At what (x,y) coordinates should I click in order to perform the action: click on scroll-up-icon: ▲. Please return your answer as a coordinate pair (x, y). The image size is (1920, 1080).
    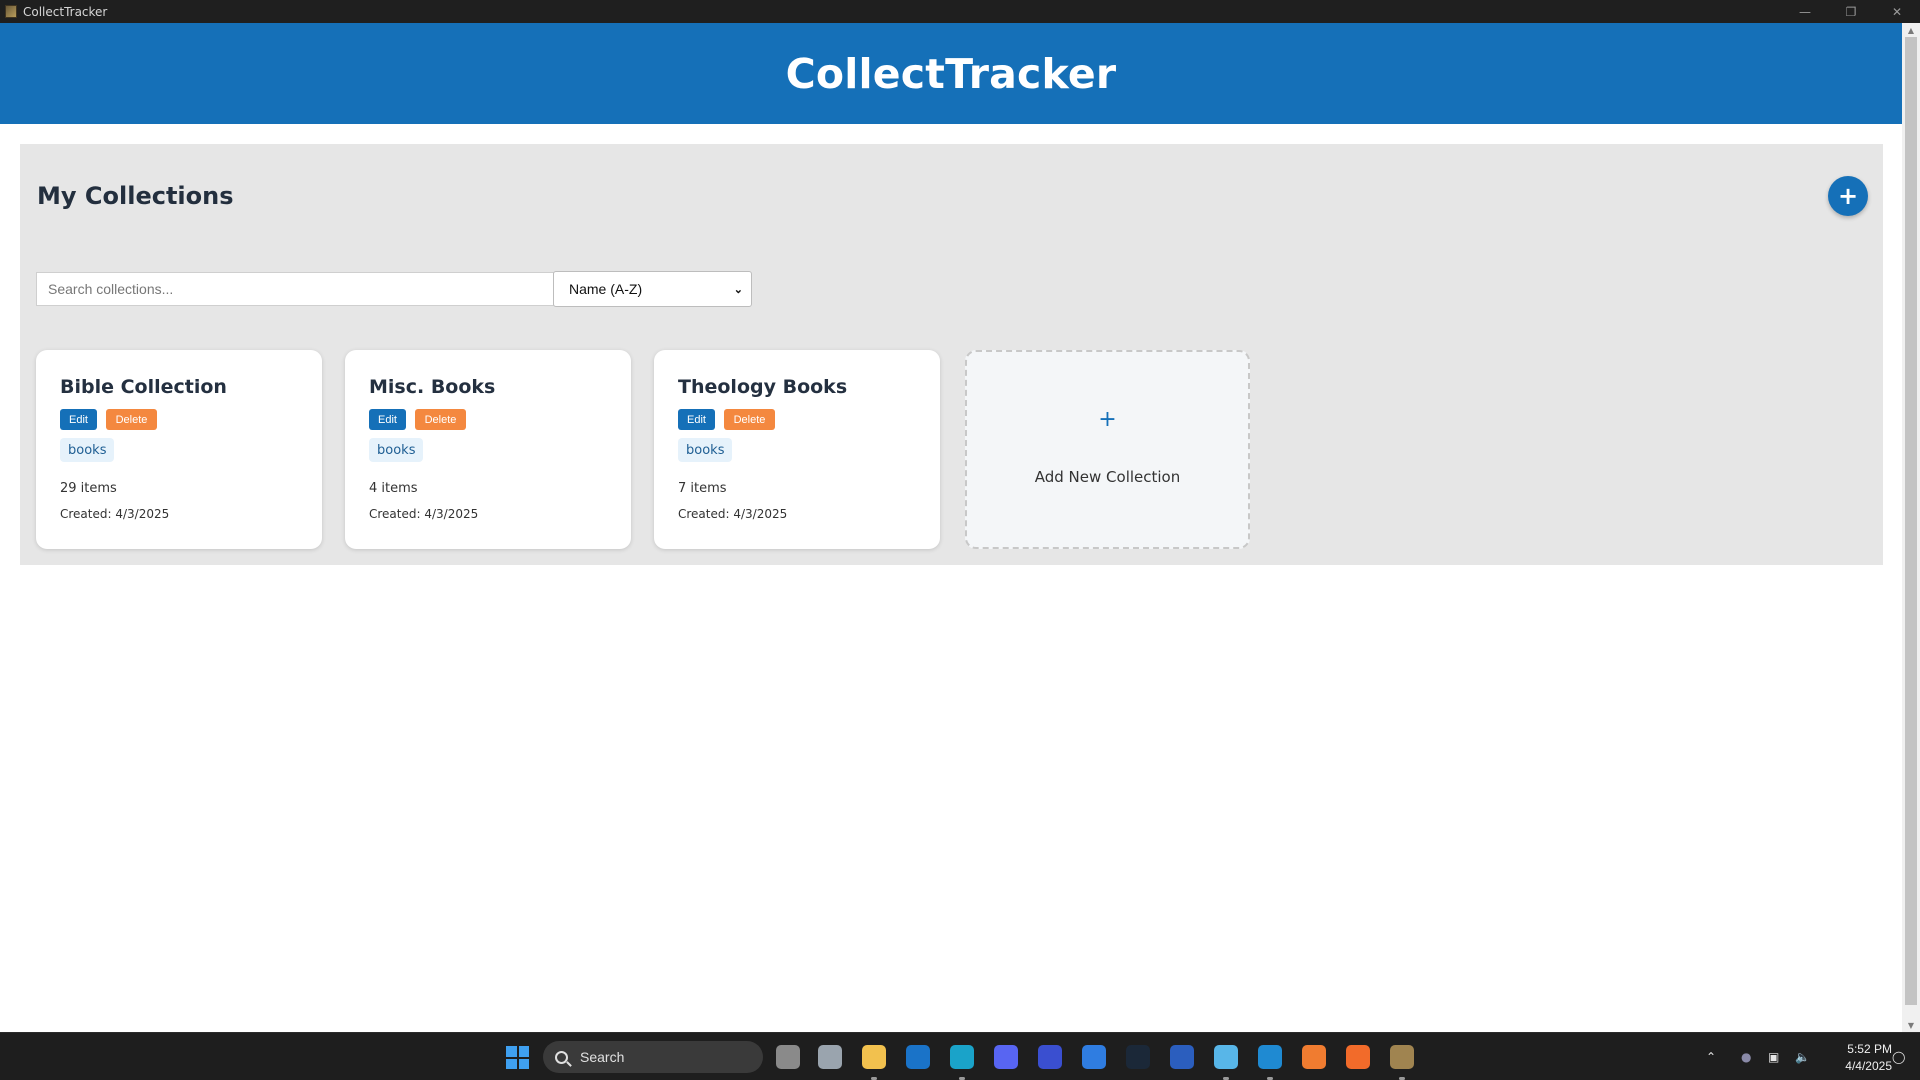
    Looking at the image, I should click on (1911, 30).